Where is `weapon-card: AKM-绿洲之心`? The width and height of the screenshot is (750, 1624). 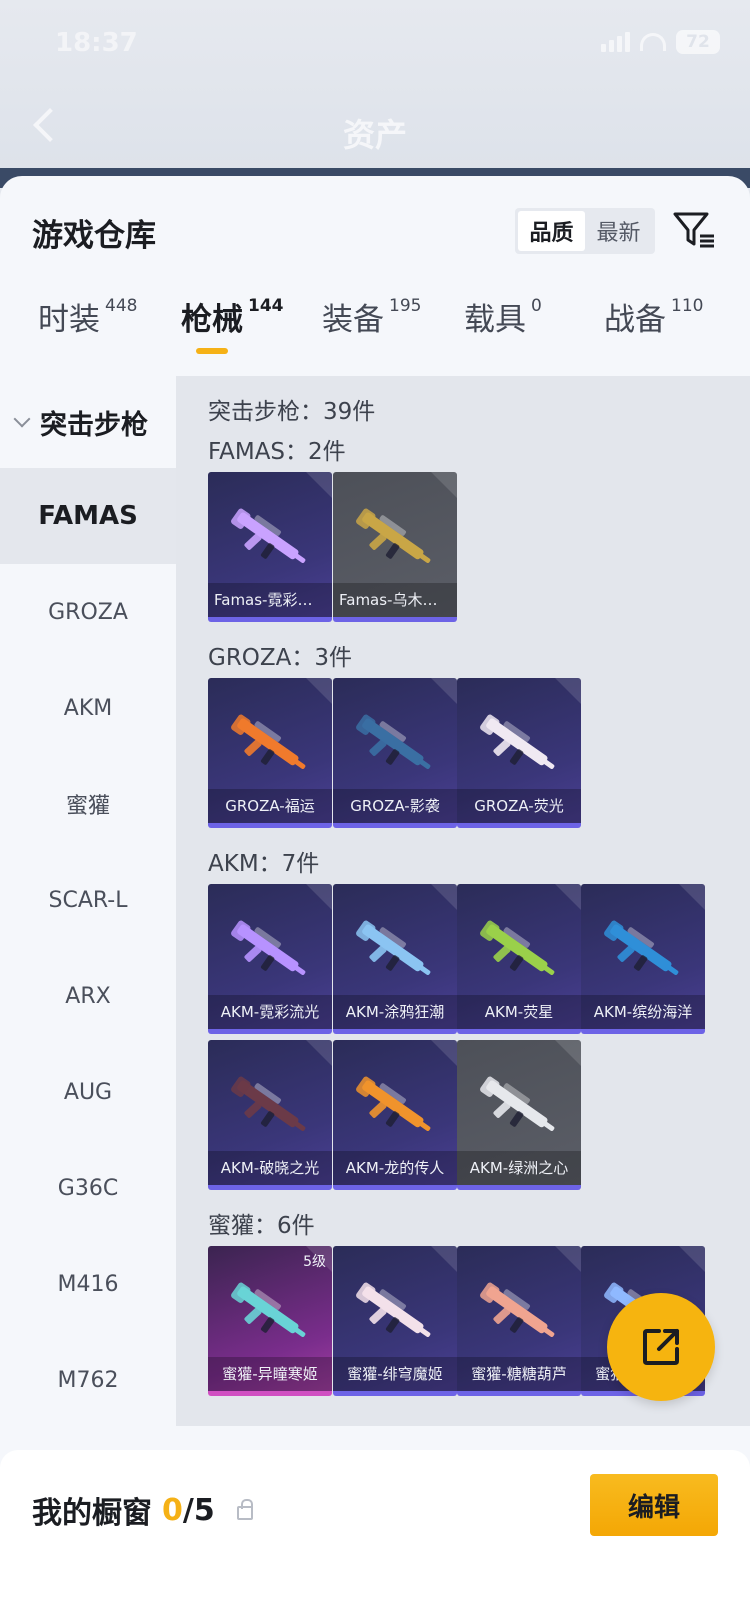
weapon-card: AKM-绿洲之心 is located at coordinates (519, 1115).